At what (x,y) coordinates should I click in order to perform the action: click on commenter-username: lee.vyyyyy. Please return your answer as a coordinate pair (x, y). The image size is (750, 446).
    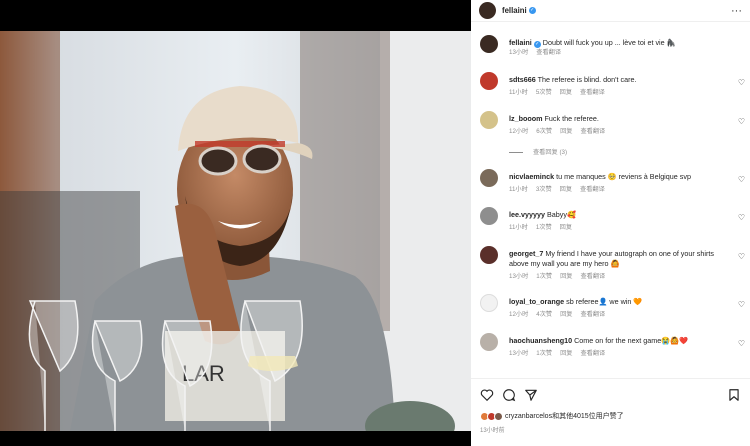
    Looking at the image, I should click on (527, 214).